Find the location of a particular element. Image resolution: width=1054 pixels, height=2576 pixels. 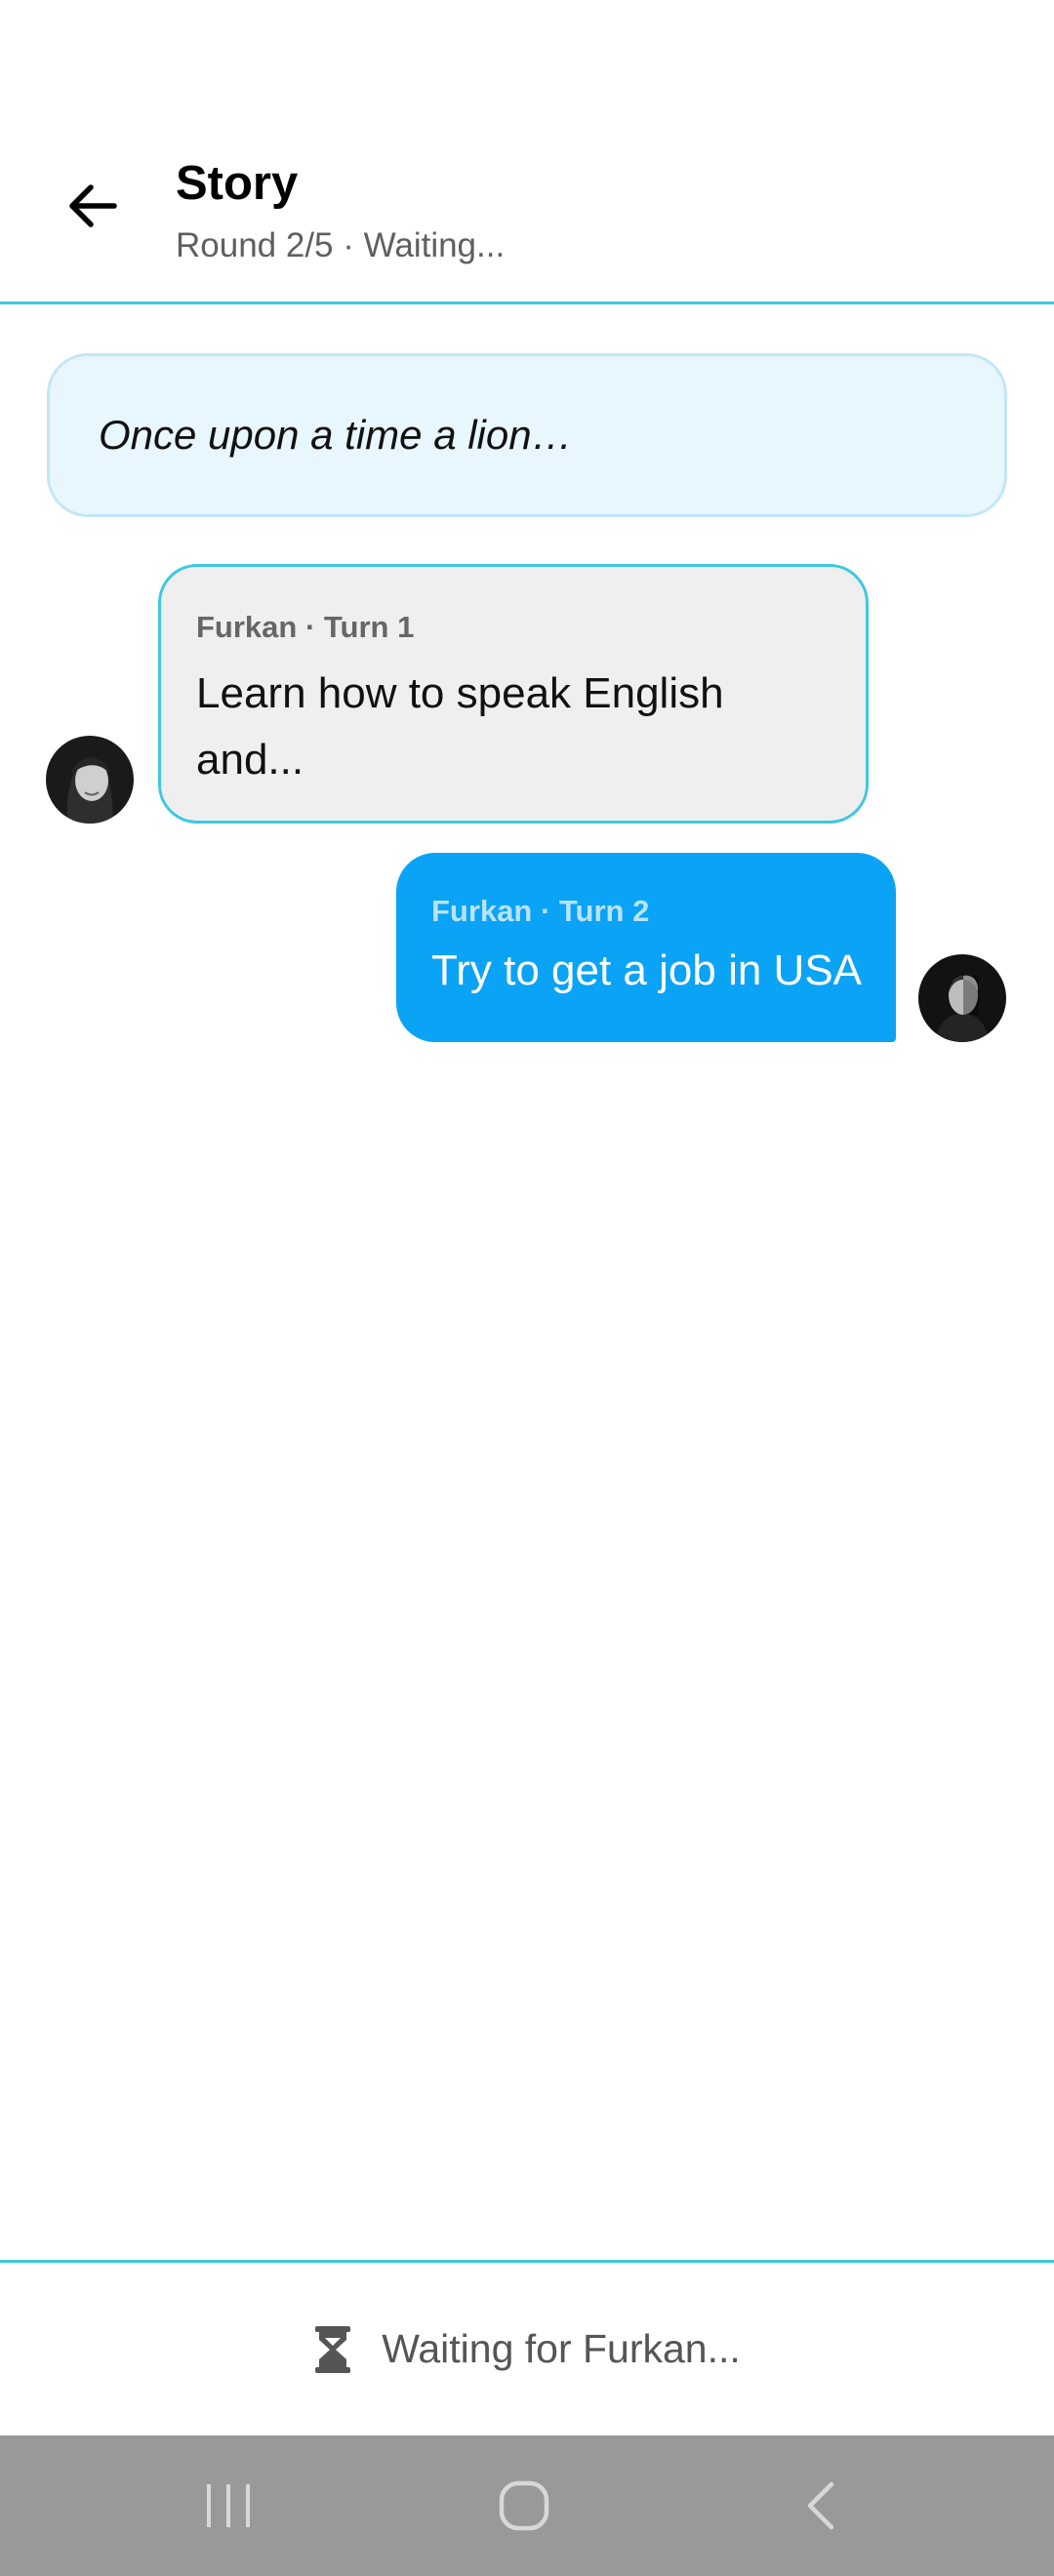

home-button is located at coordinates (524, 2505).